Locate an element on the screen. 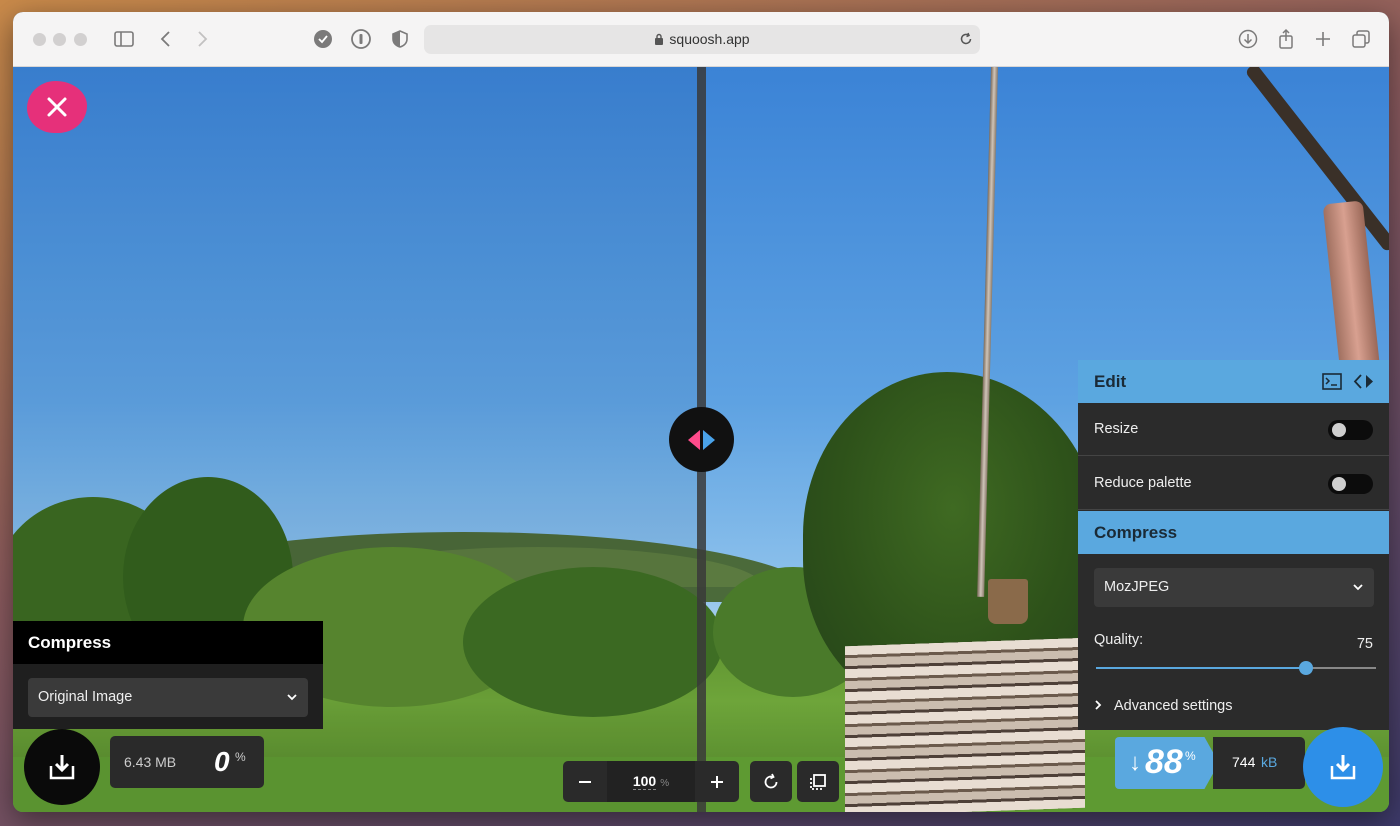 This screenshot has height=826, width=1400. edit-header-title: Edit is located at coordinates (1110, 381).